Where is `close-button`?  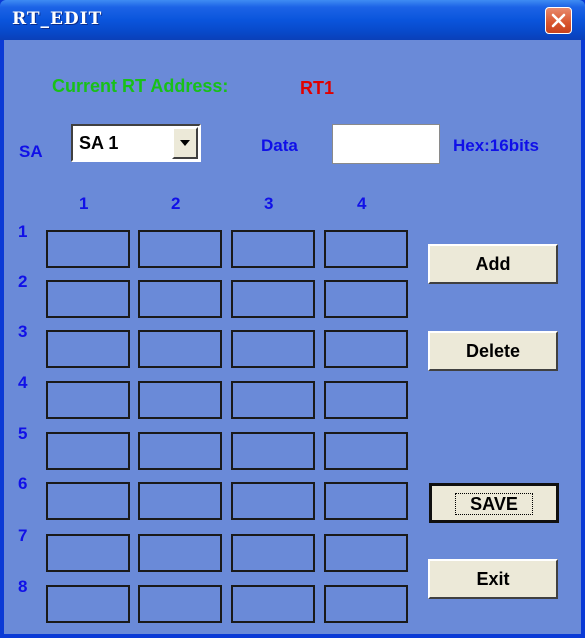
close-button is located at coordinates (558, 20).